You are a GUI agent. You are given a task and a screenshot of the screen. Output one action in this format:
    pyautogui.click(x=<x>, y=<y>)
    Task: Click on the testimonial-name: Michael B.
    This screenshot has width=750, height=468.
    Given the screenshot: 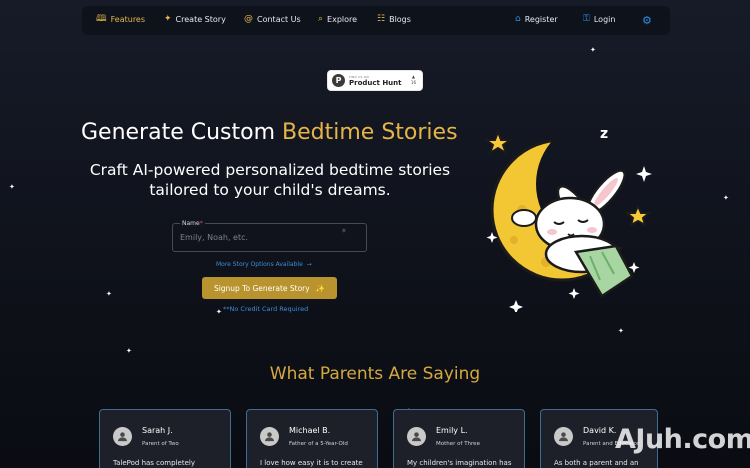 What is the action you would take?
    pyautogui.click(x=310, y=430)
    